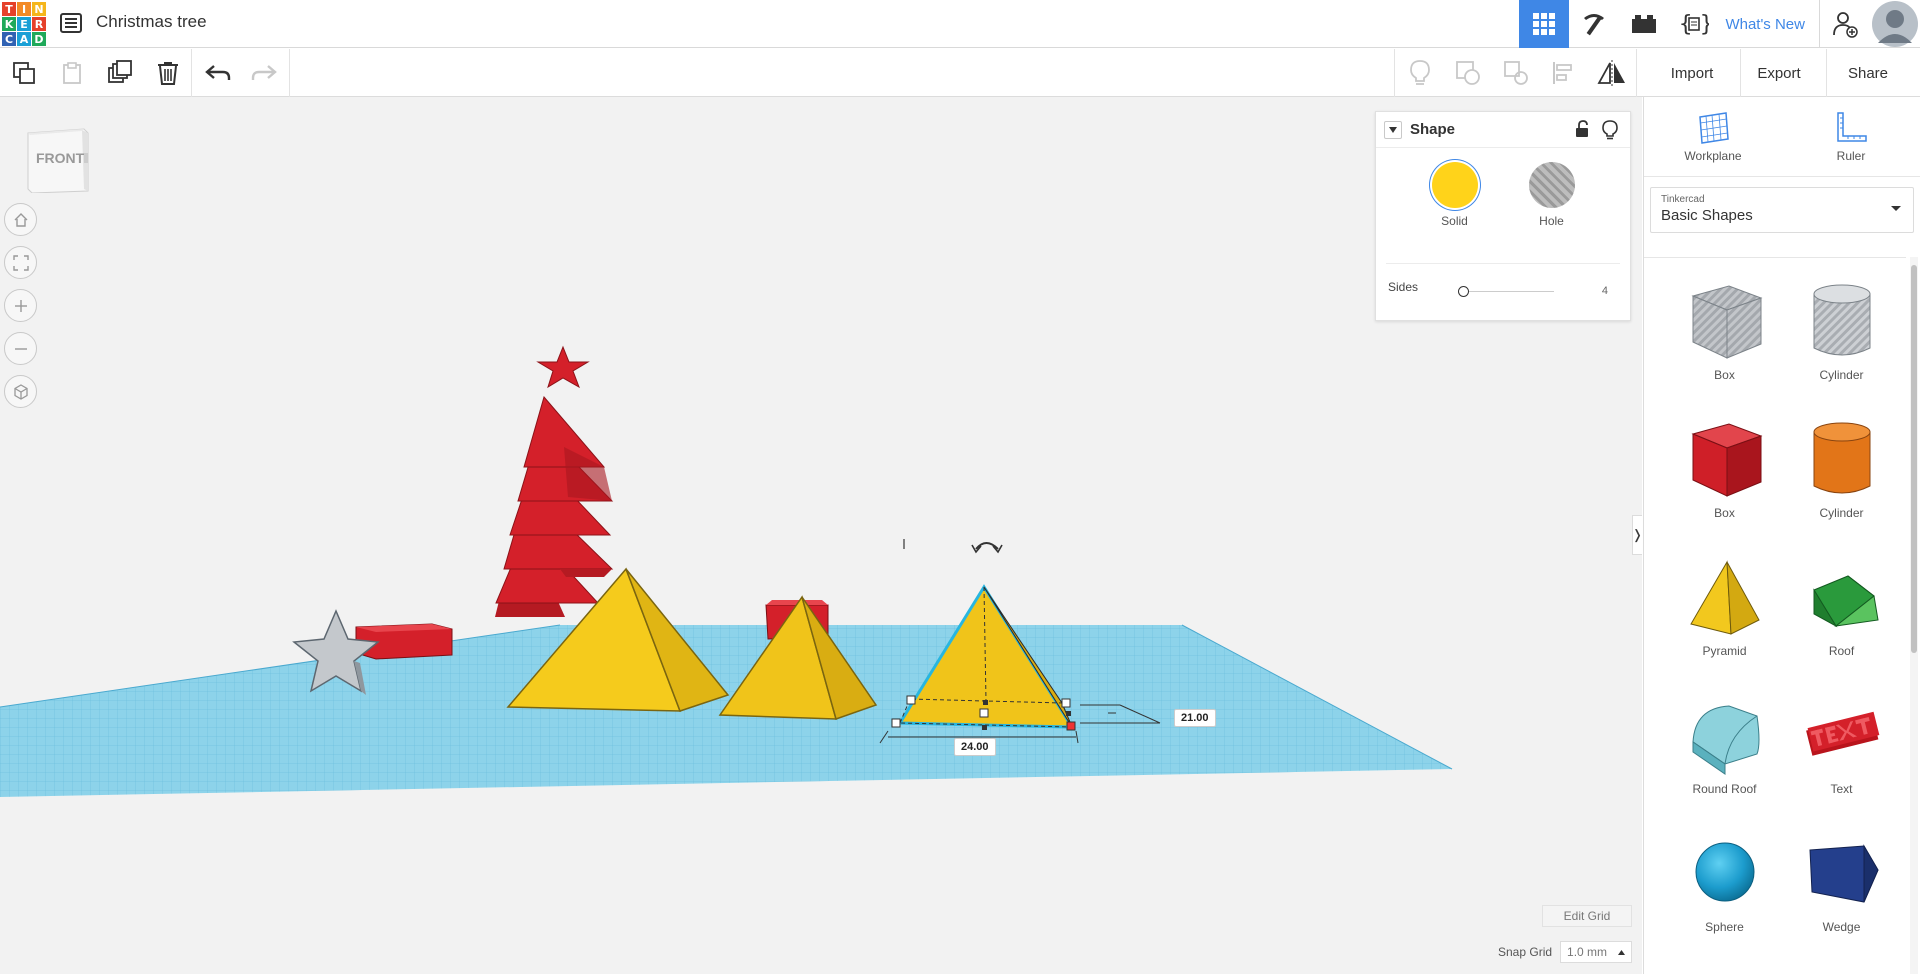  What do you see at coordinates (1503, 216) in the screenshot?
I see `shape-inspector: Shape Solid Hole Sides 4` at bounding box center [1503, 216].